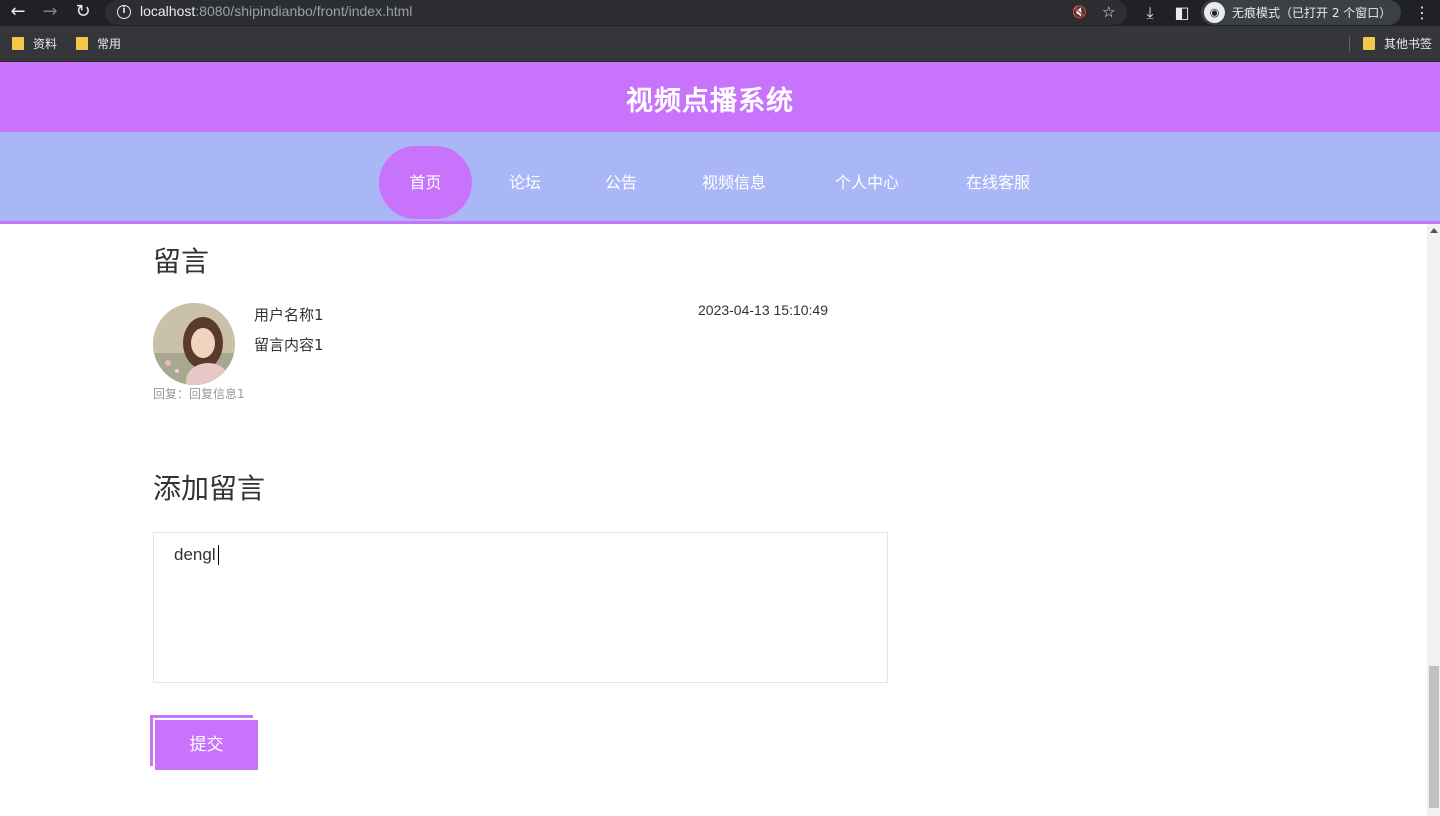 This screenshot has height=816, width=1440. I want to click on add-message-heading: 添加留言, so click(209, 488).